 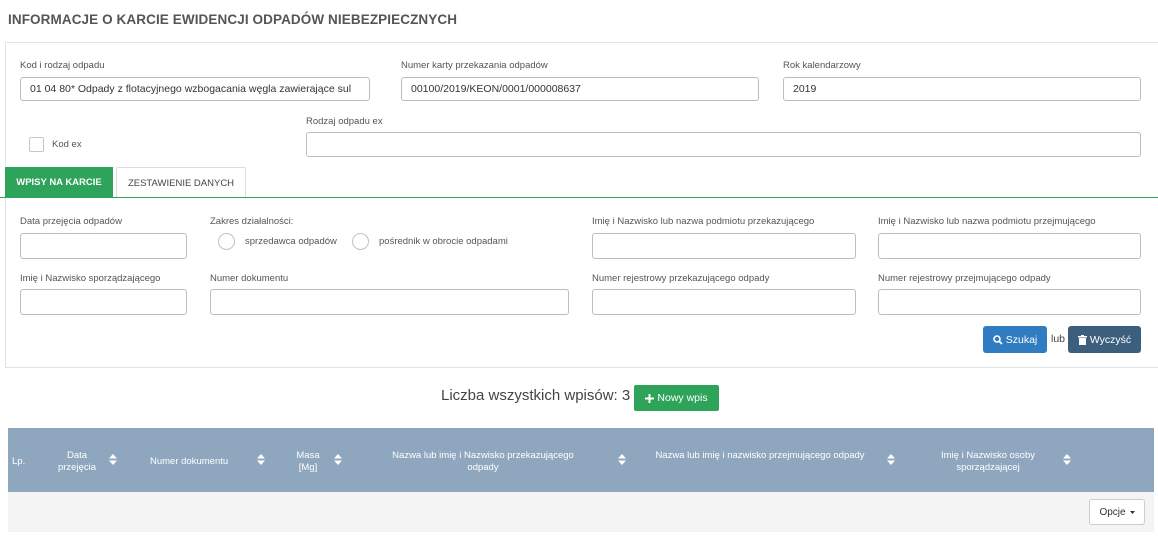 I want to click on tab-zestawienie-danych: ZESTAWIENIE DANYCH, so click(x=181, y=182).